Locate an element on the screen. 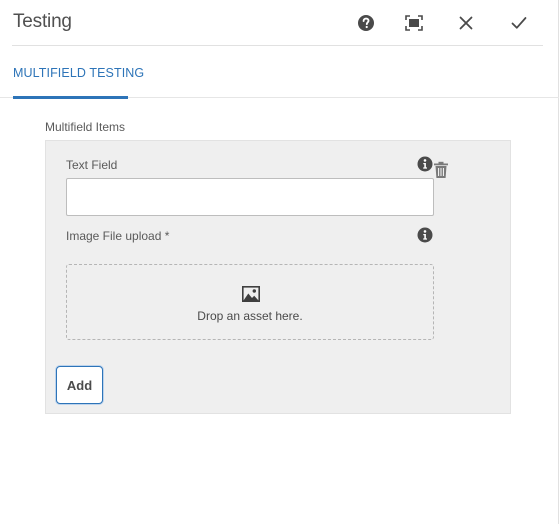 The image size is (559, 524). help-button is located at coordinates (366, 23).